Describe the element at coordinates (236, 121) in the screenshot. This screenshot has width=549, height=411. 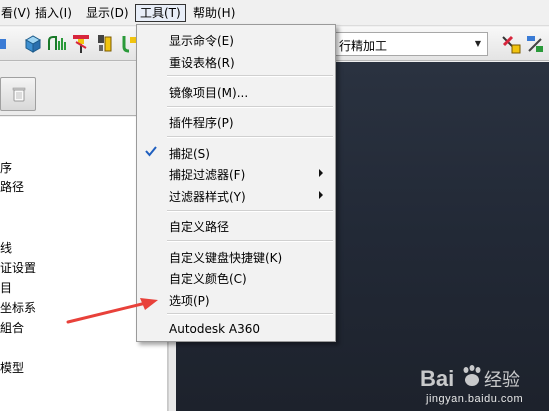
I see `menu-item-plugins: 插件程序(P)` at that location.